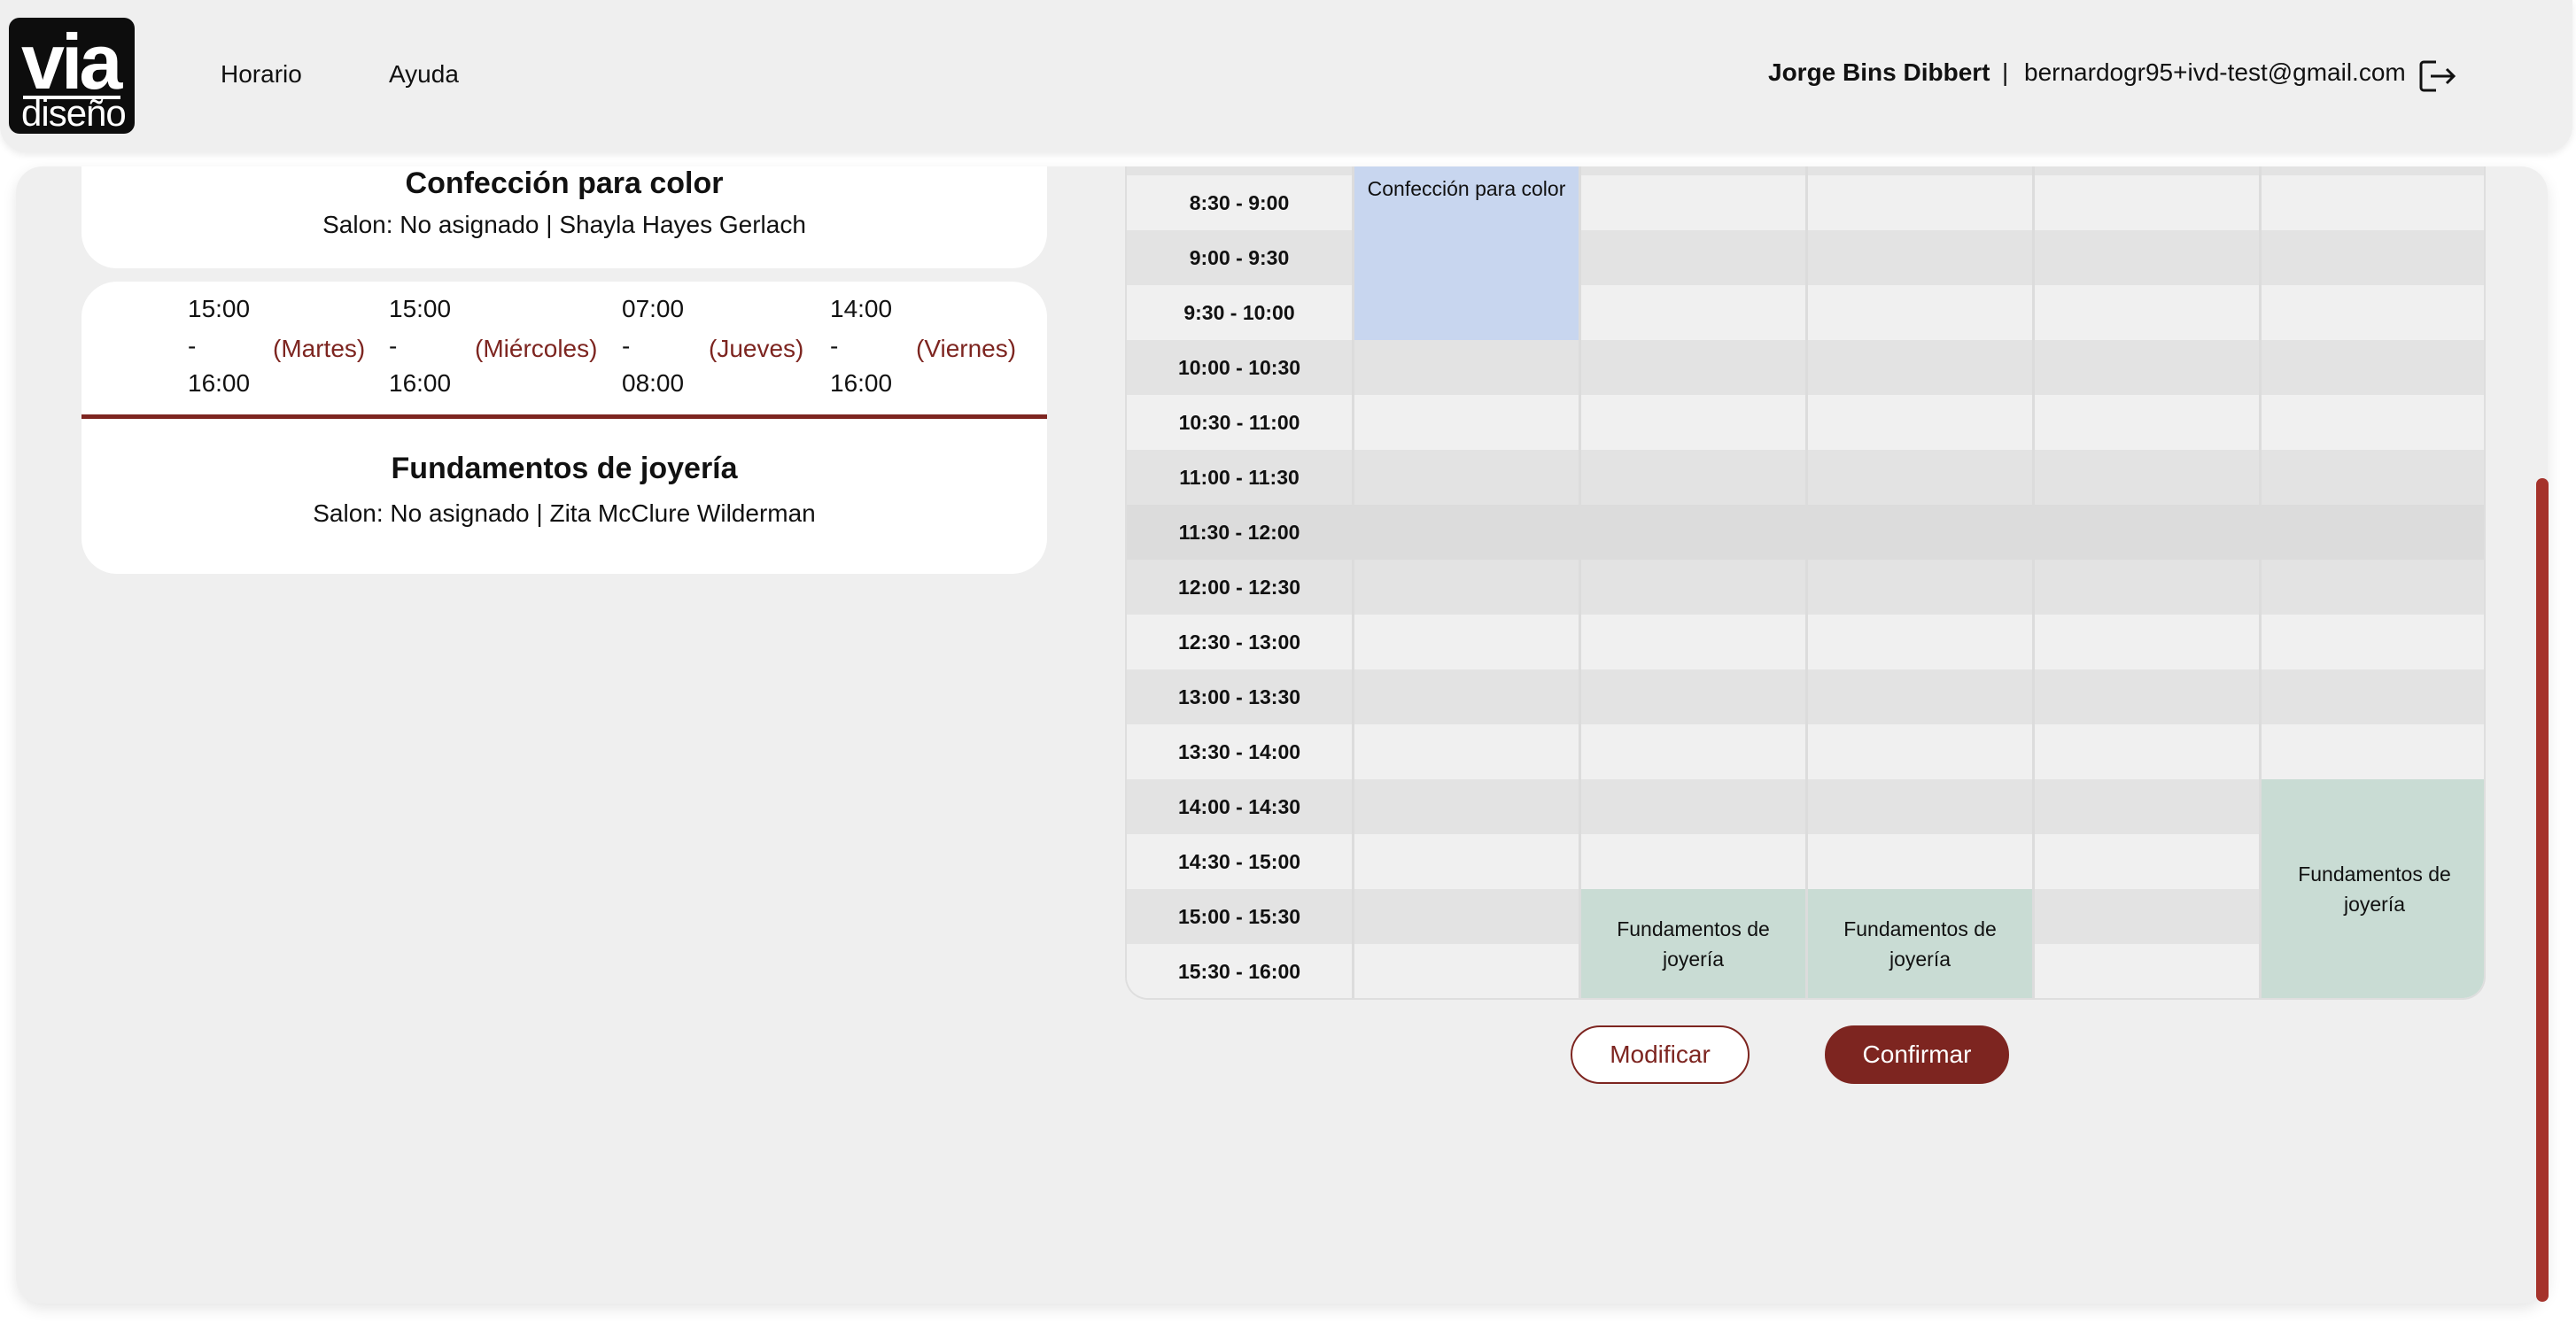 The height and width of the screenshot is (1323, 2576). What do you see at coordinates (219, 346) in the screenshot?
I see `schedule-slot-1: 15:00 - 16:00` at bounding box center [219, 346].